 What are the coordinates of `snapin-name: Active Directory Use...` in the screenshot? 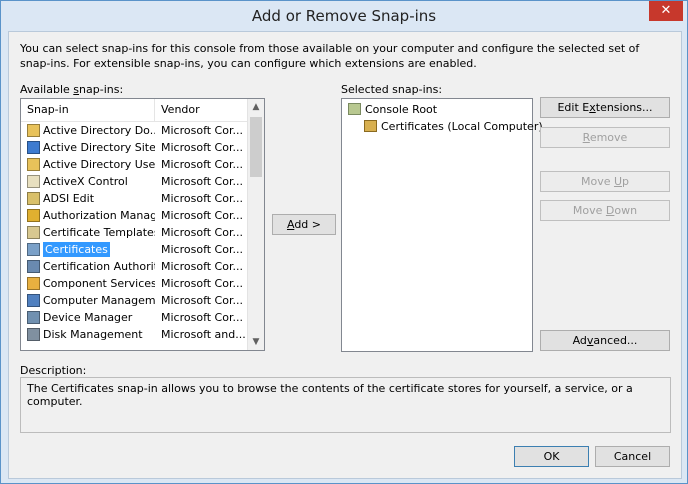 It's located at (99, 164).